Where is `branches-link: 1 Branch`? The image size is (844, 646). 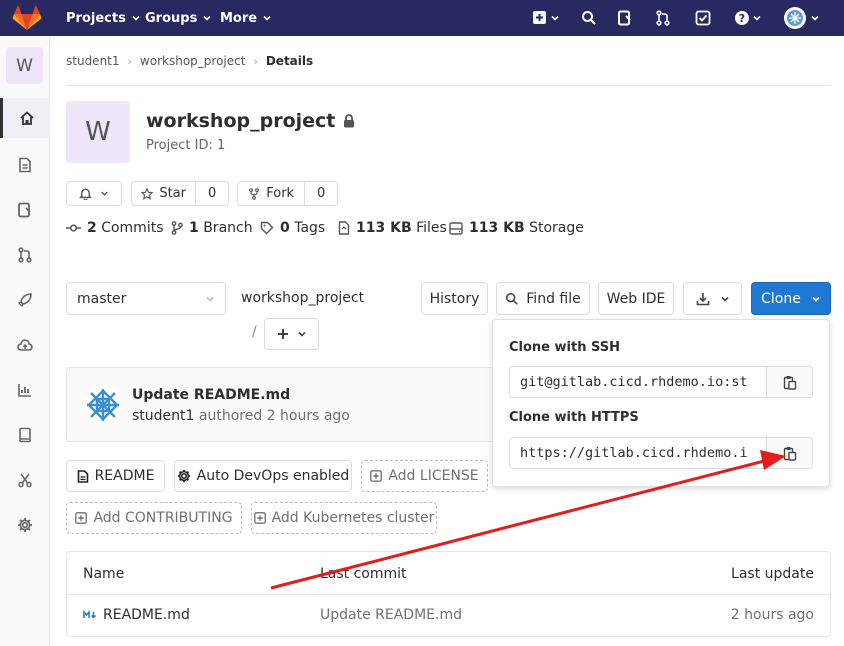 branches-link: 1 Branch is located at coordinates (212, 228).